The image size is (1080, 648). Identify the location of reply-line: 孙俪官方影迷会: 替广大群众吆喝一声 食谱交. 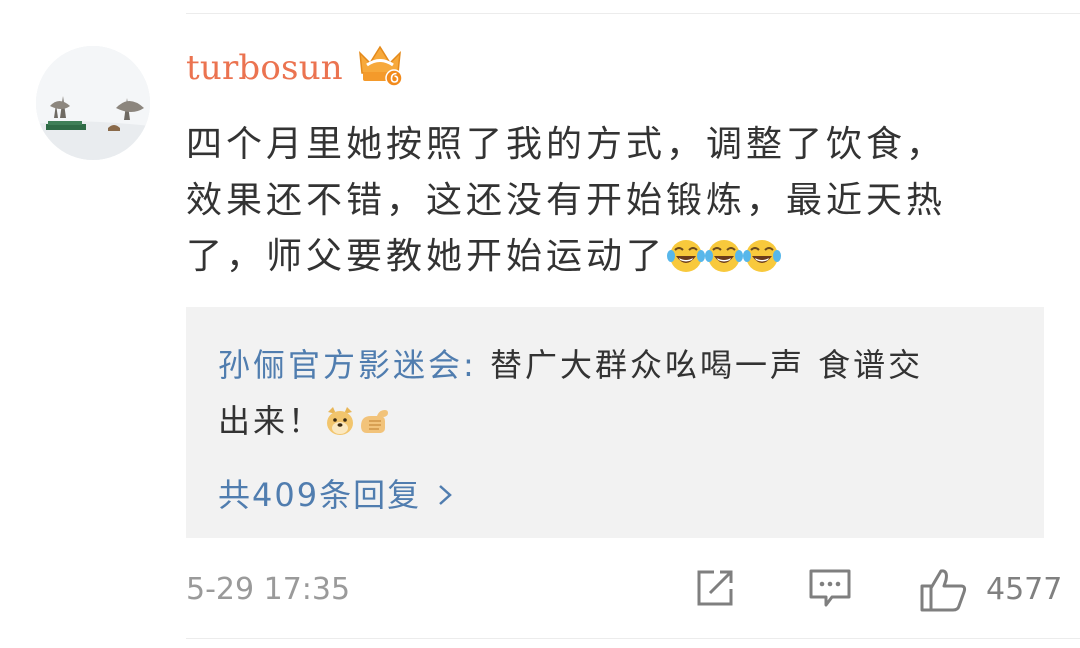
(613, 365).